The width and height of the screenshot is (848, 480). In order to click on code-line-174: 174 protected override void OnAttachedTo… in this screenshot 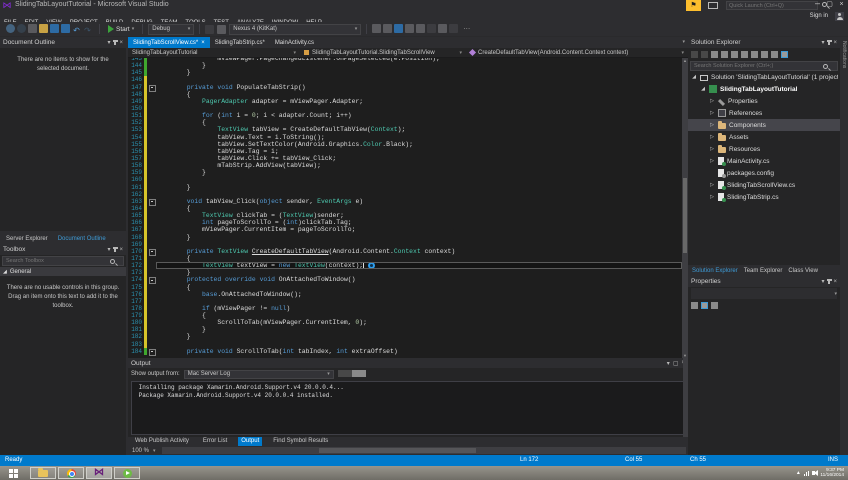, I will do `click(405, 280)`.